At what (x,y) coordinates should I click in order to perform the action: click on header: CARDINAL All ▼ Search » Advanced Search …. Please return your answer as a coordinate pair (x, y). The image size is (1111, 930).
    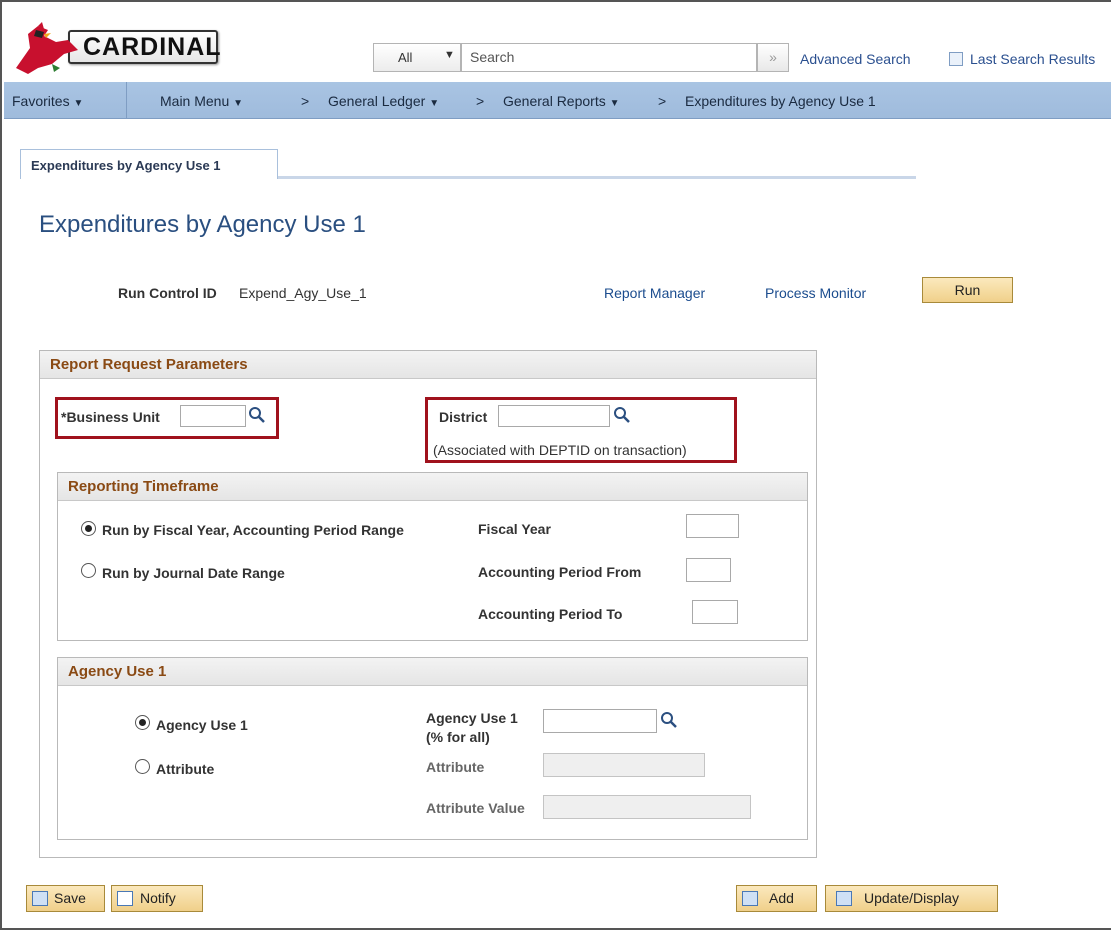
    Looking at the image, I should click on (556, 42).